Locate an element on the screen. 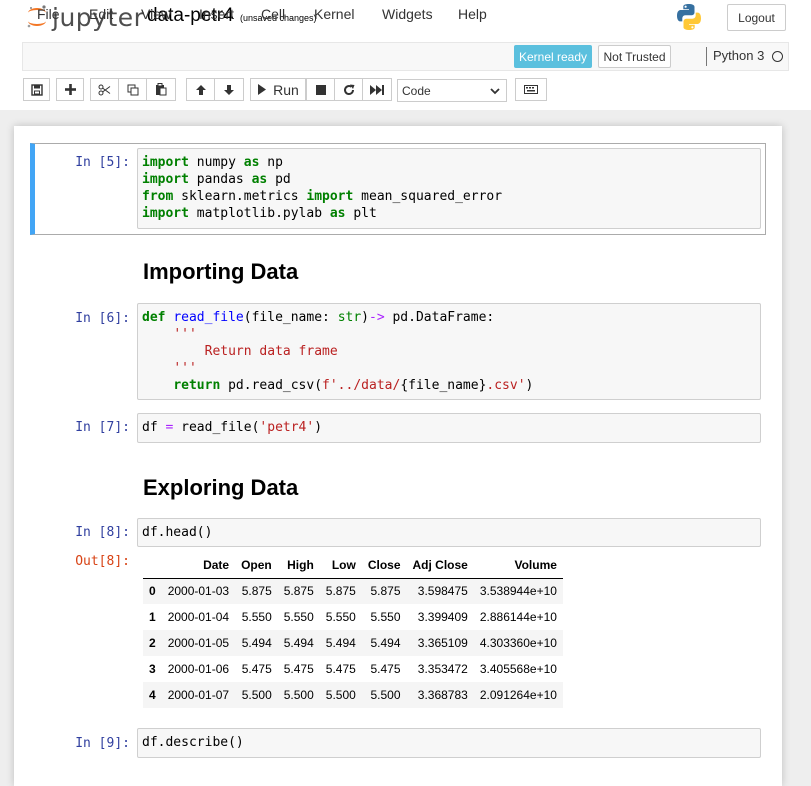  code-token: str is located at coordinates (349, 317).